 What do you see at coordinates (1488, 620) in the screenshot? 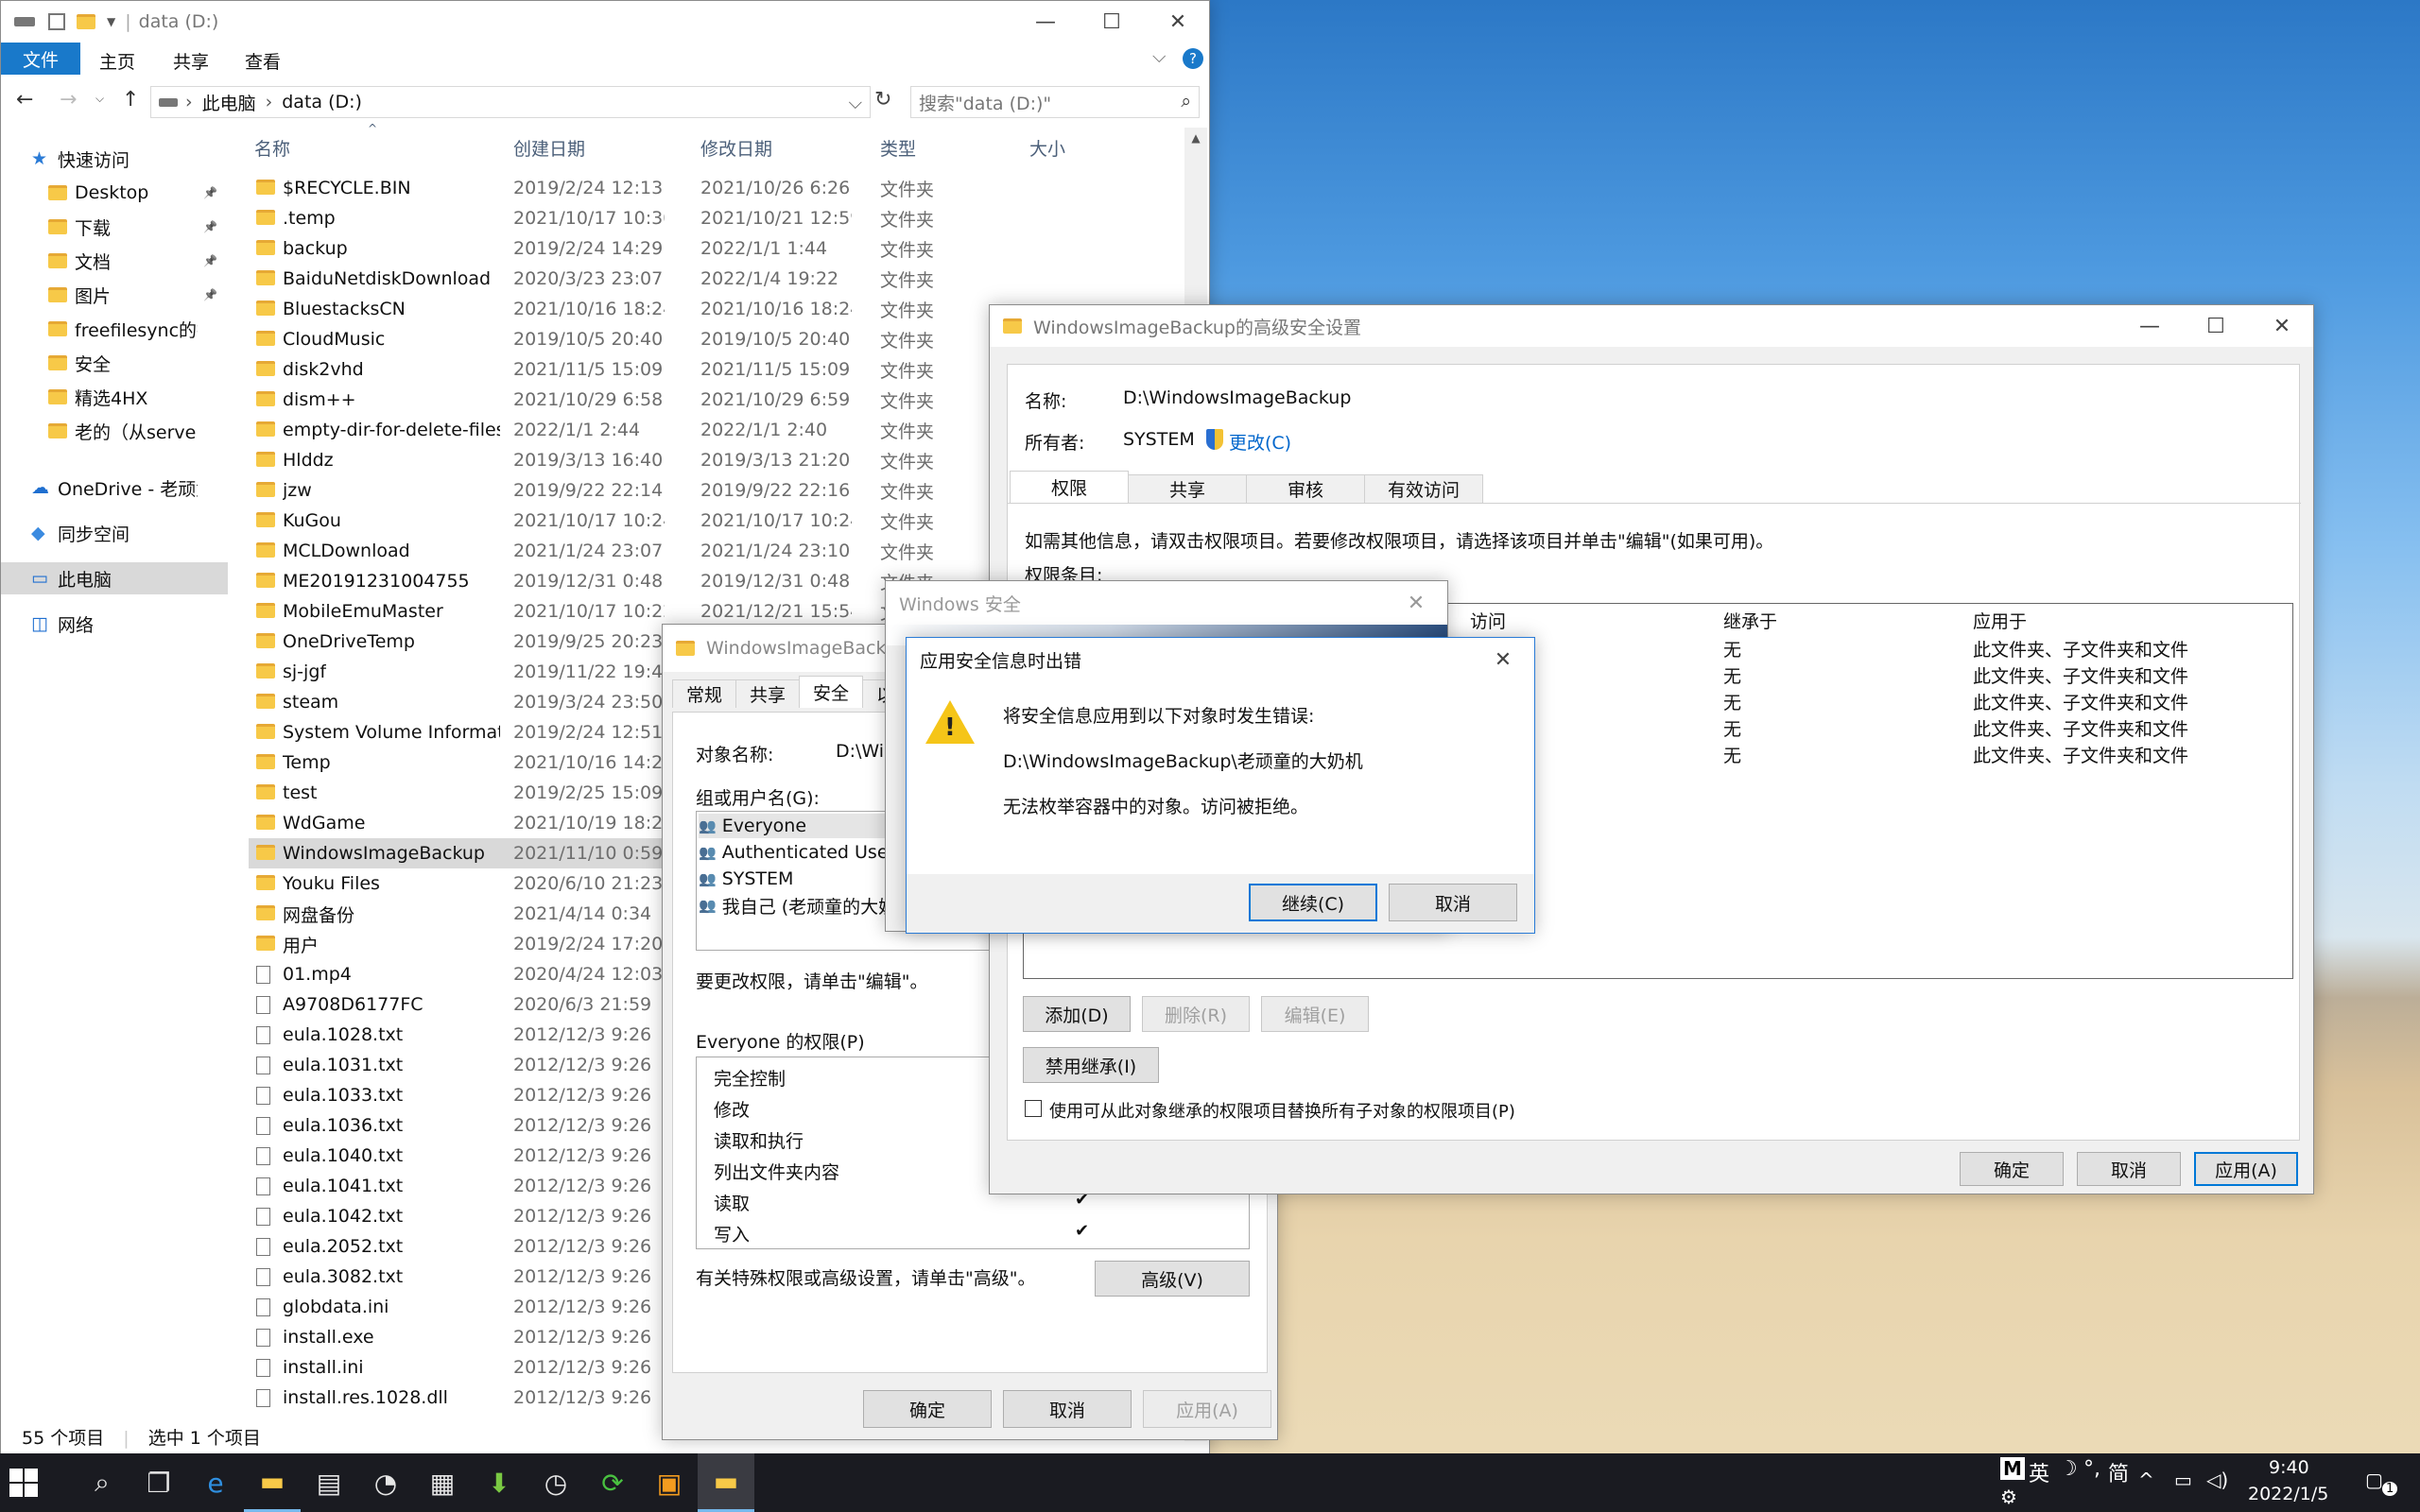
I see `entries-col-access: 访问` at bounding box center [1488, 620].